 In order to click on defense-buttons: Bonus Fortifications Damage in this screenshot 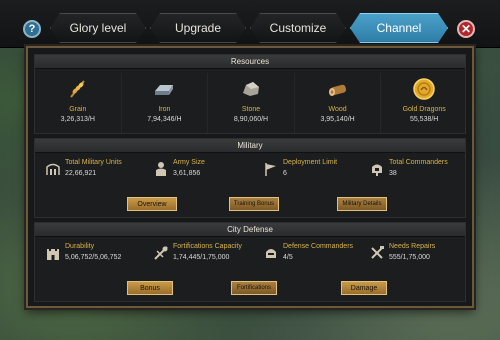, I will do `click(251, 288)`.